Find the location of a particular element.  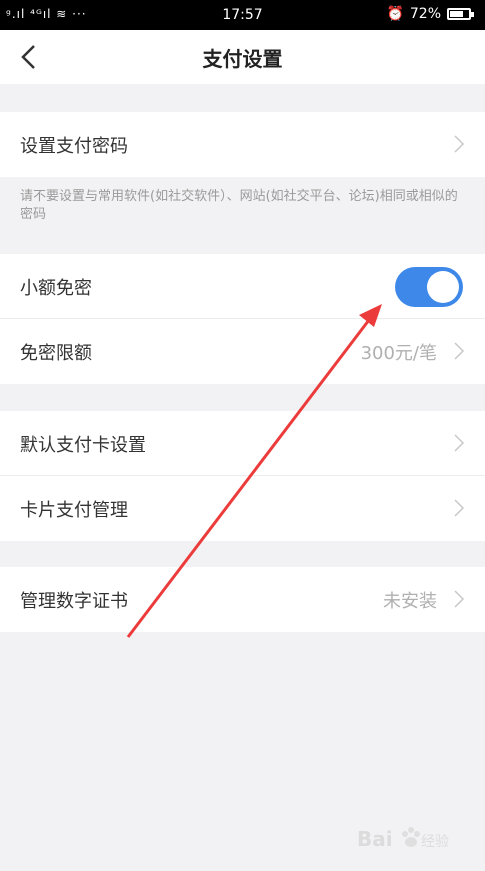

baidu-jingyan-watermark-logo: Bai 经验 is located at coordinates (403, 839).